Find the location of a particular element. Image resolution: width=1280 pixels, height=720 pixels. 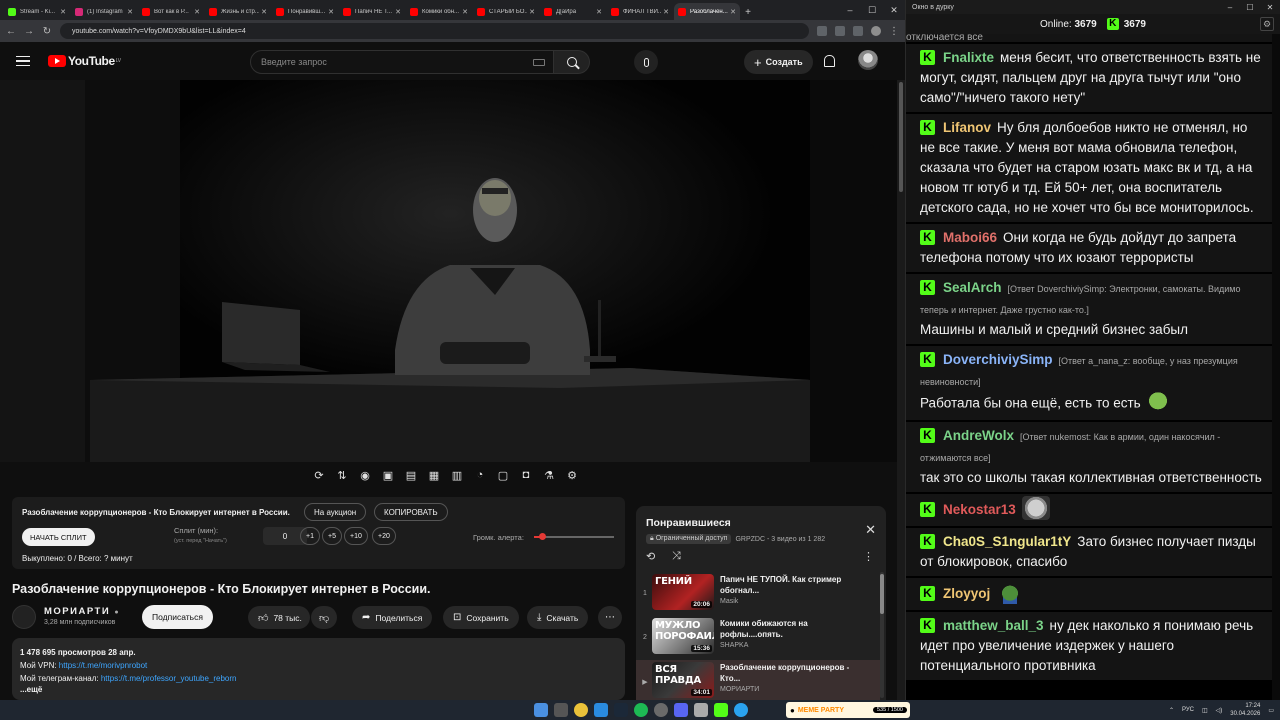

chrome-icon is located at coordinates (581, 710).